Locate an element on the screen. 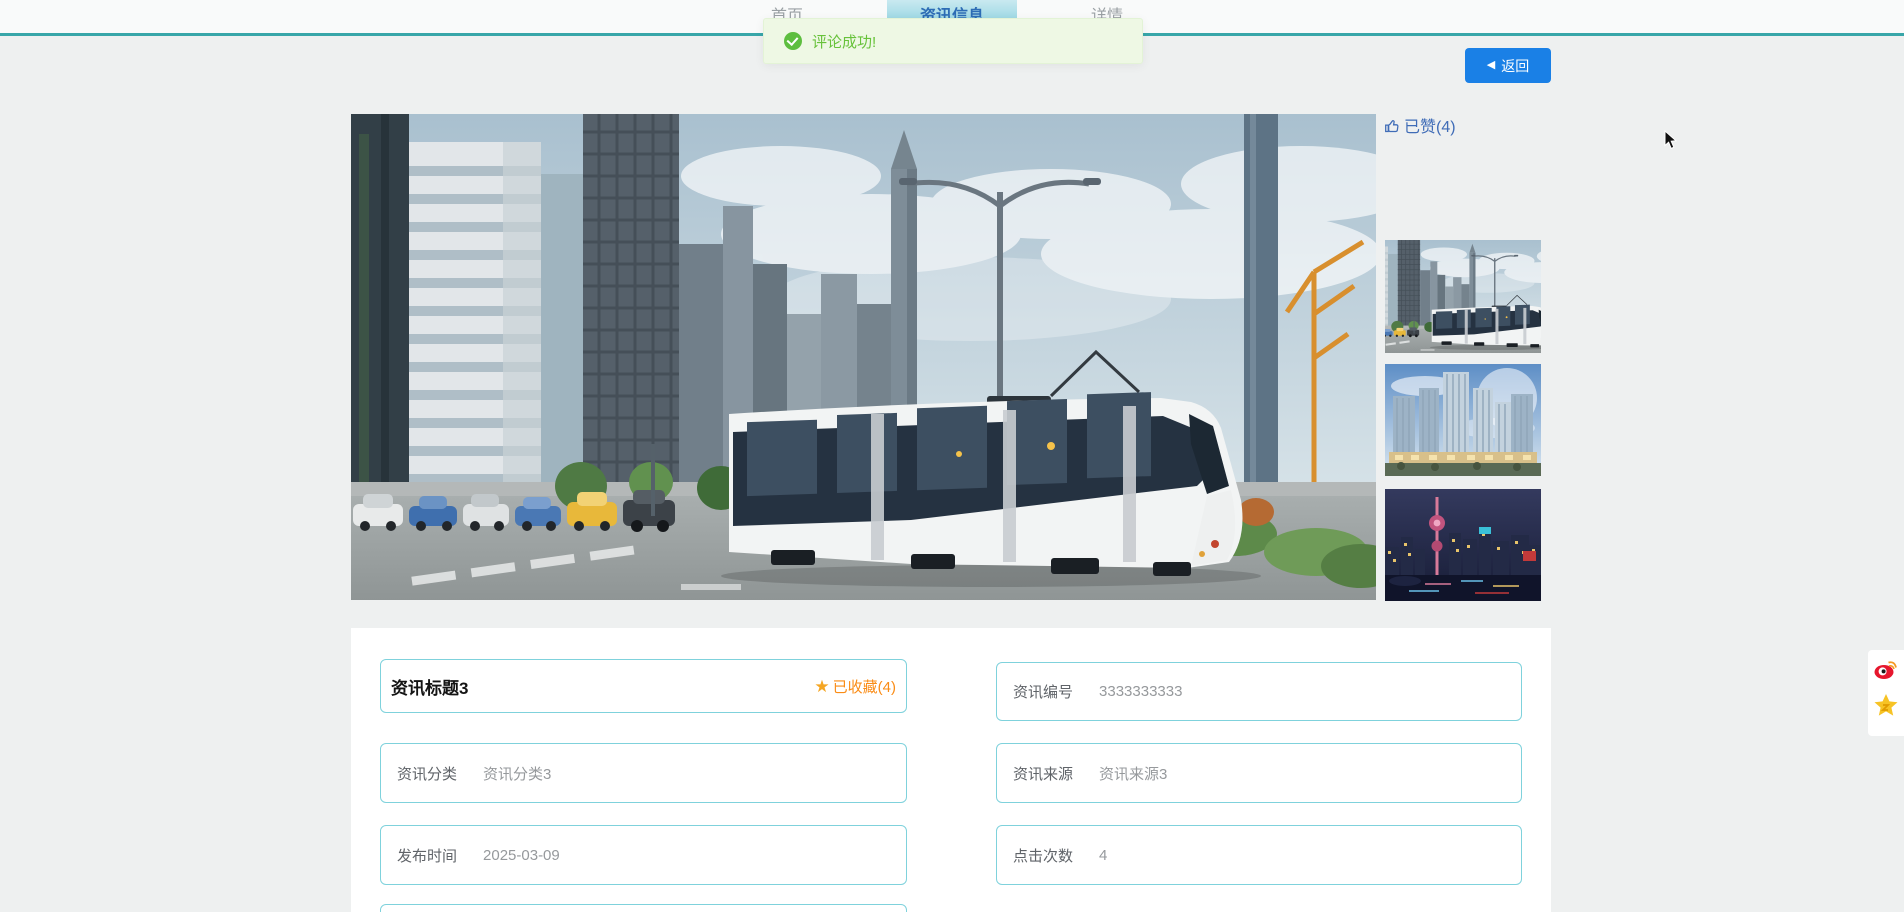 The height and width of the screenshot is (912, 1904). field-value: 3333333333 is located at coordinates (1141, 691).